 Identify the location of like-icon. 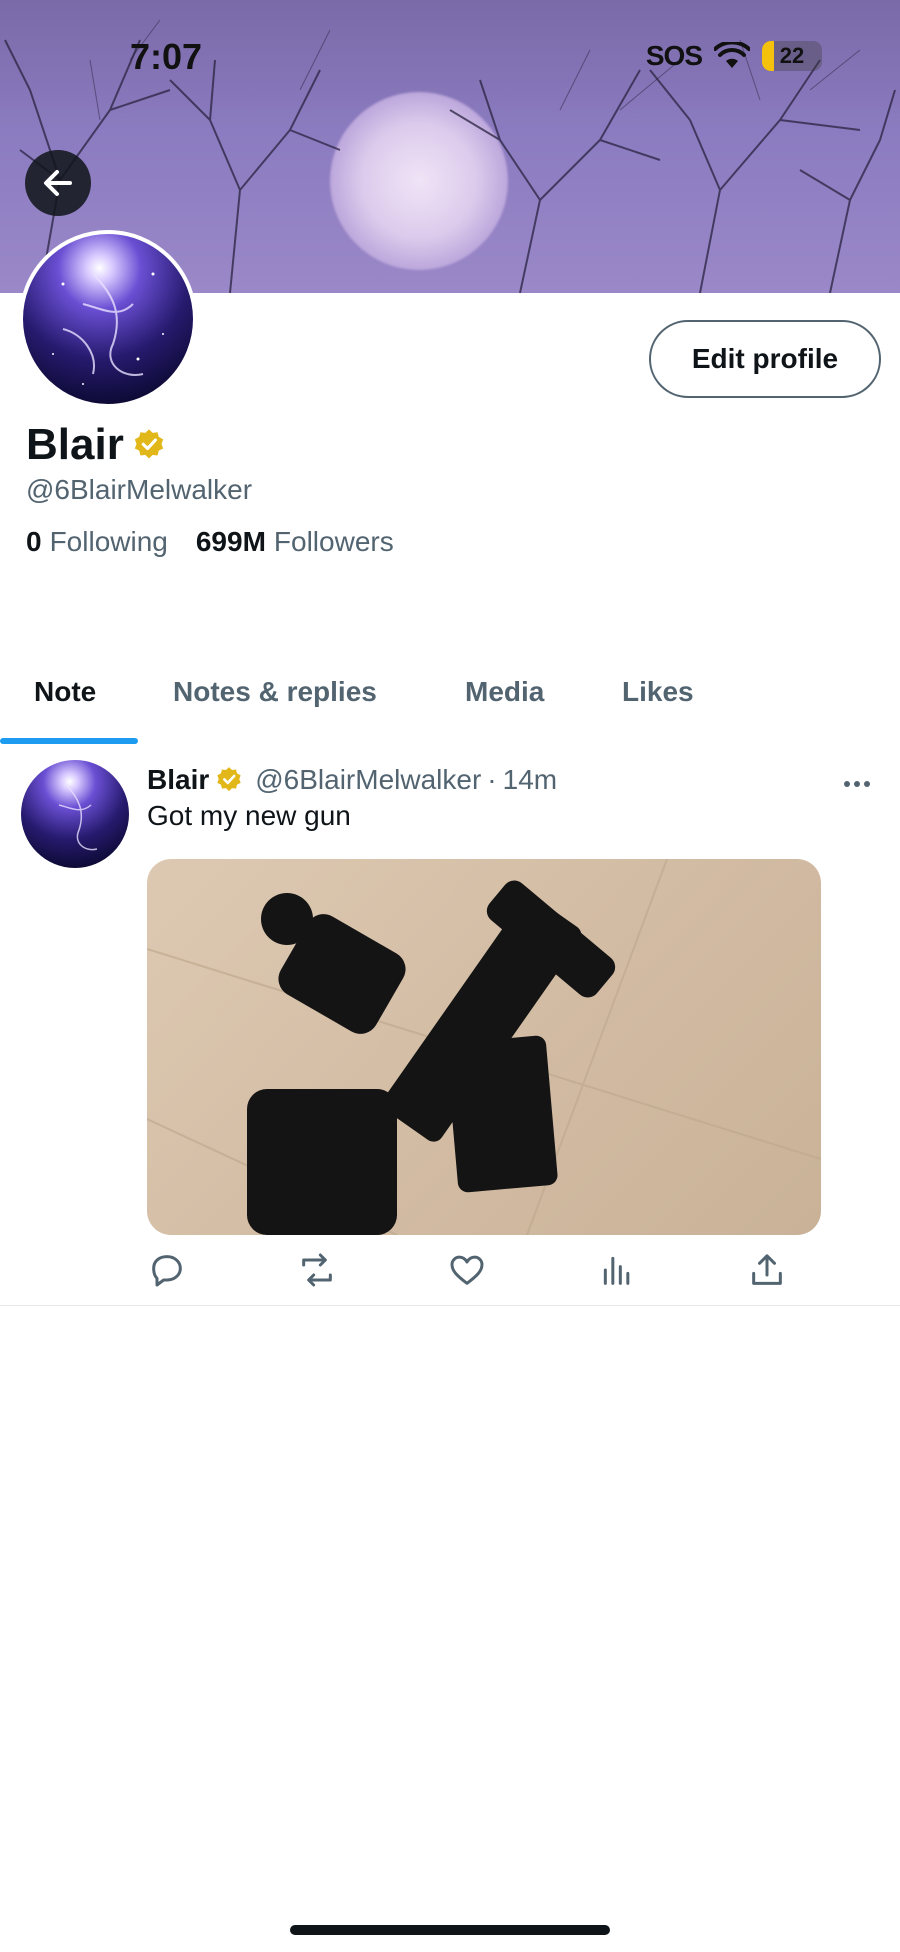
(467, 1270).